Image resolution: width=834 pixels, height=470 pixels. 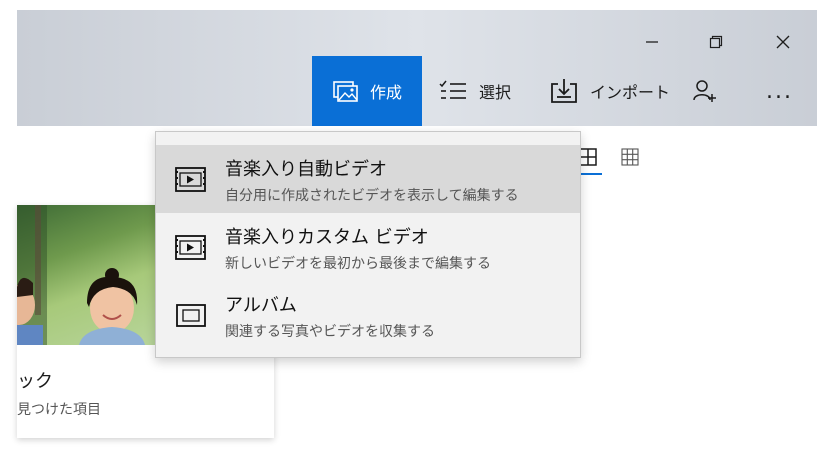 I want to click on card-subtitle: 見つけた項目, so click(x=59, y=410).